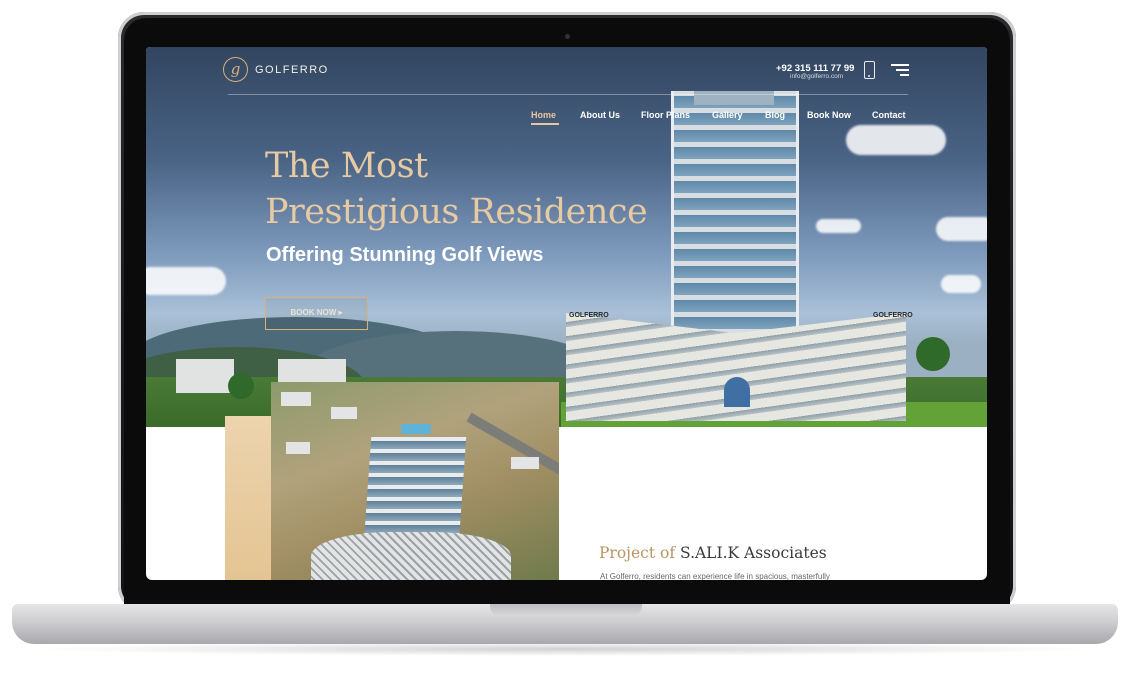  Describe the element at coordinates (415, 481) in the screenshot. I see `aerial-tower-photo` at that location.